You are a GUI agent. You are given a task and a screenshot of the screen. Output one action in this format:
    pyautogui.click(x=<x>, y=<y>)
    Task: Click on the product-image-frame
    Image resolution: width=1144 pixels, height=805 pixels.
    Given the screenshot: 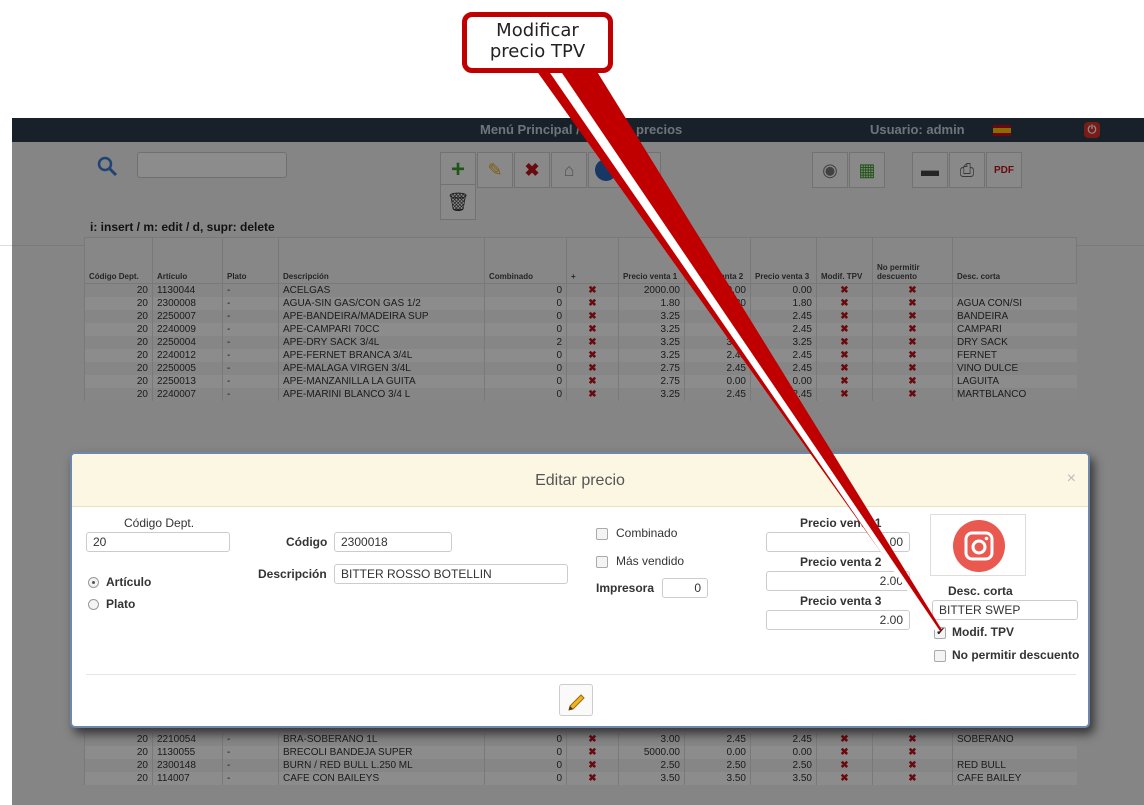 What is the action you would take?
    pyautogui.click(x=978, y=545)
    